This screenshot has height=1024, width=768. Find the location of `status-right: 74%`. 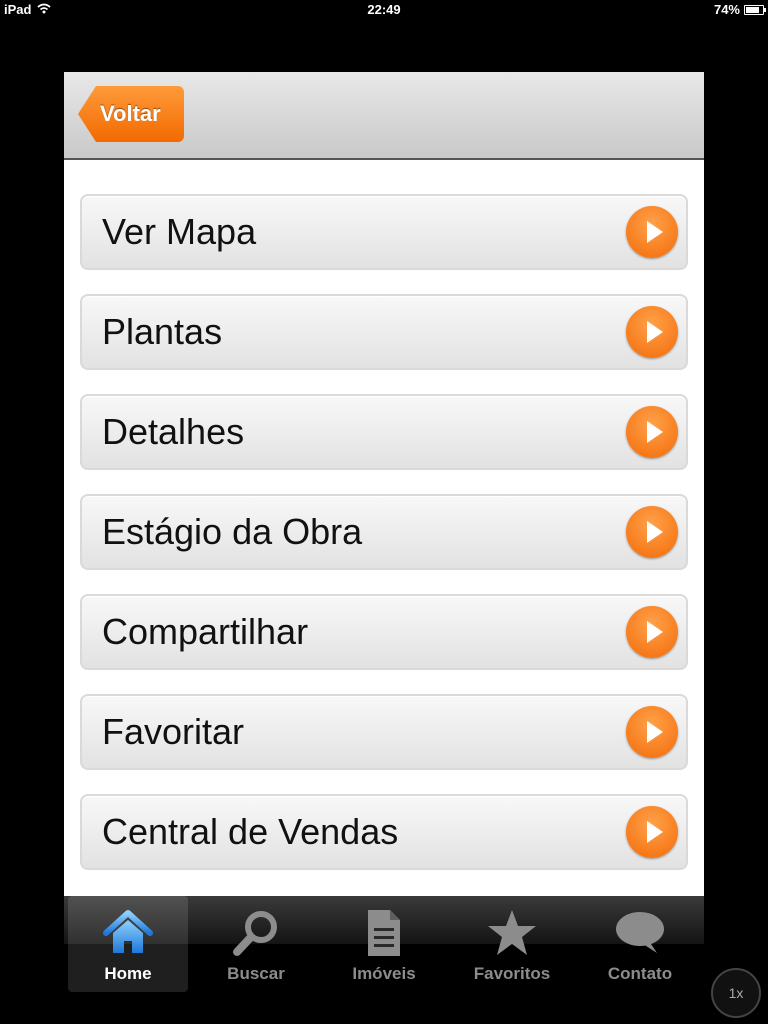

status-right: 74% is located at coordinates (739, 9).